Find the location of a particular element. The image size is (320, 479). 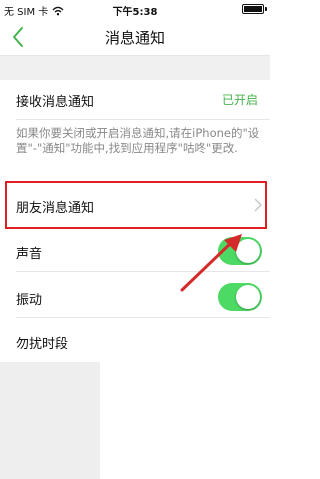

nav-bar: 消息通知 is located at coordinates (135, 37).